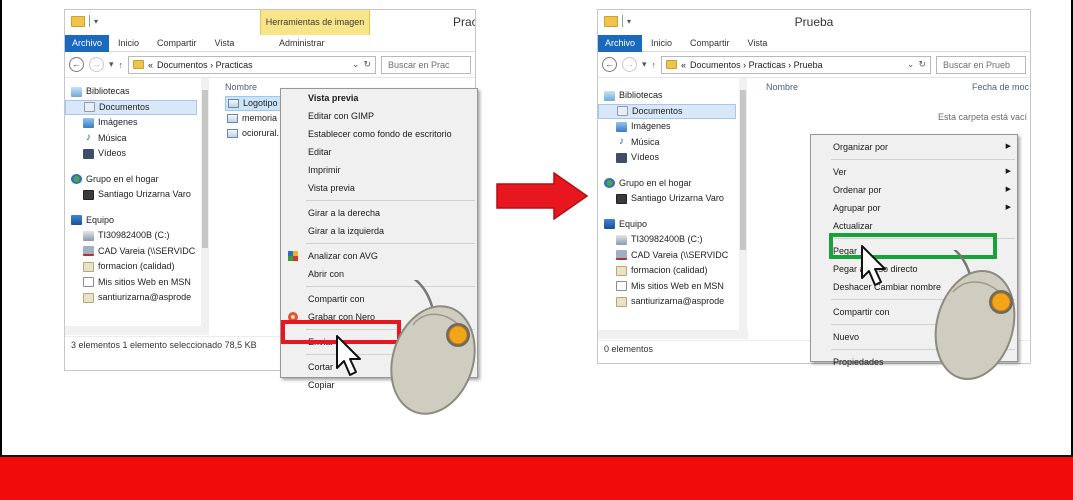 This screenshot has height=500, width=1073. I want to click on menu-item-rotate-left: Girar a la izquierda, so click(379, 231).